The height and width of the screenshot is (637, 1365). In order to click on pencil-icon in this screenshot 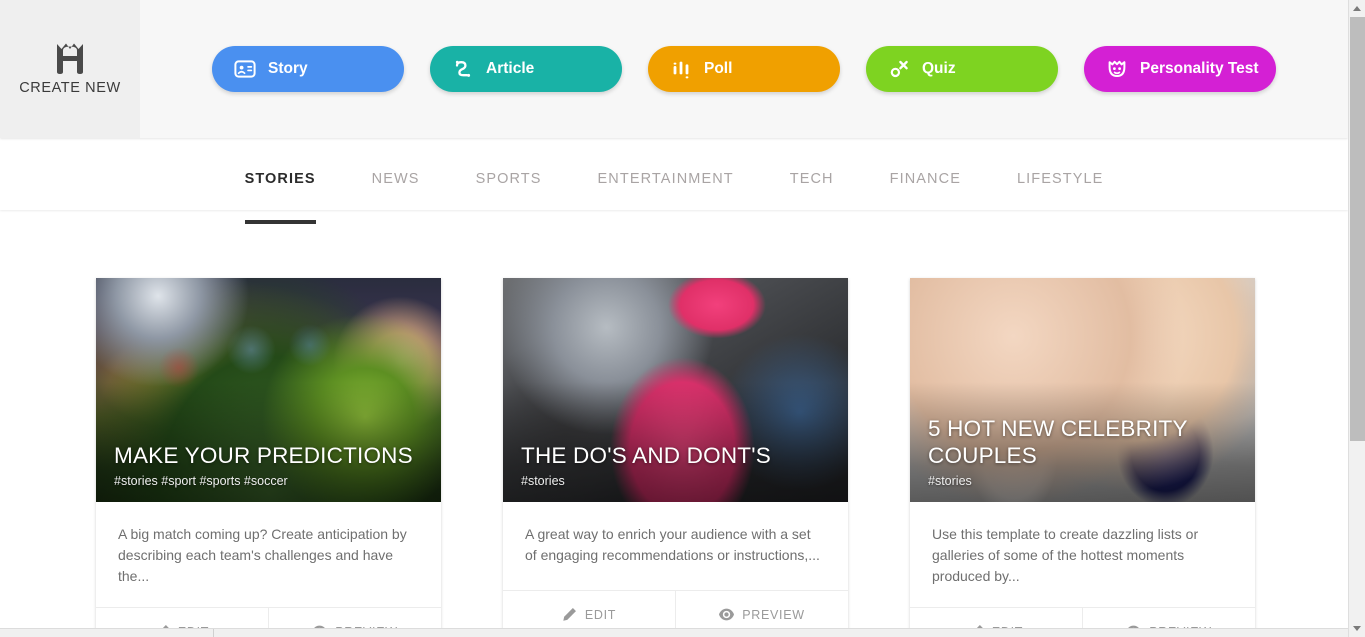, I will do `click(569, 614)`.